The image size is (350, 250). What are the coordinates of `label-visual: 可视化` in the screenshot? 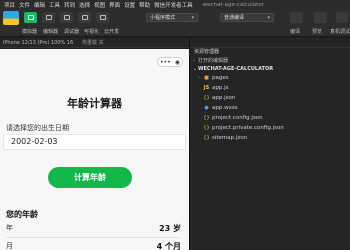 It's located at (92, 32).